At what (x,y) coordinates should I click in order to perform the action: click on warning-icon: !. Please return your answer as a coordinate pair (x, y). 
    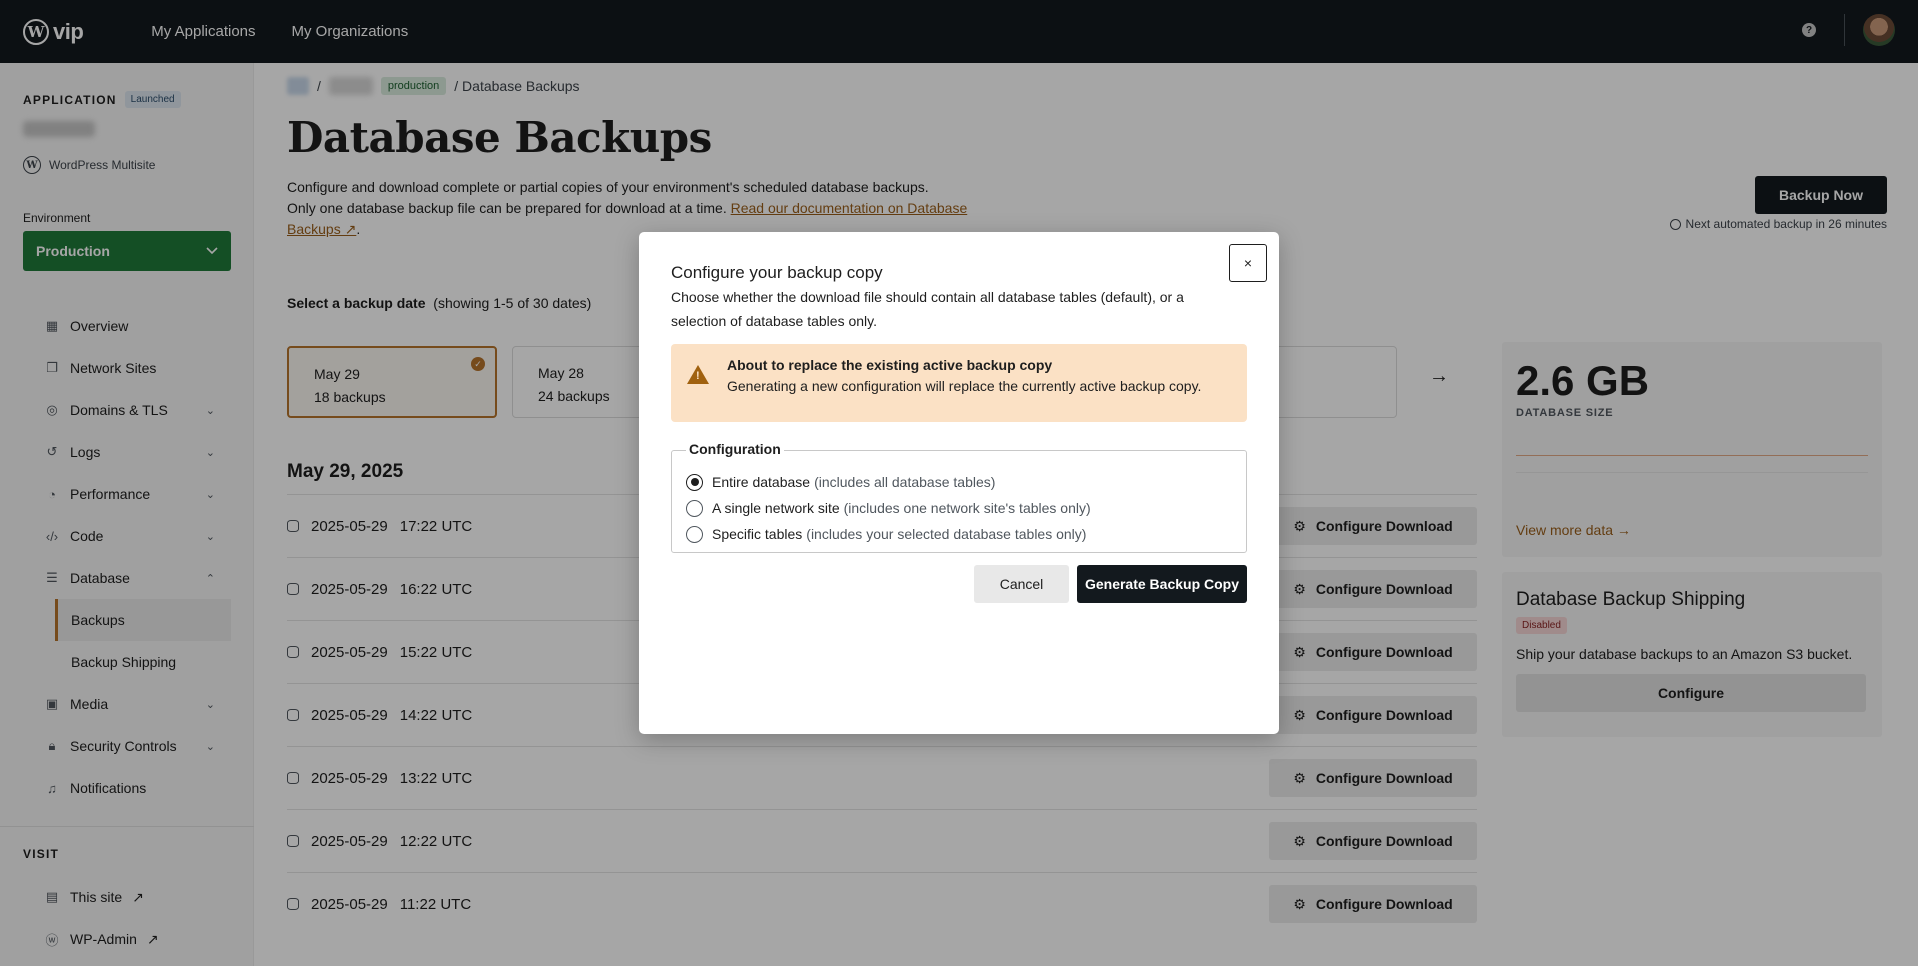
    Looking at the image, I should click on (698, 374).